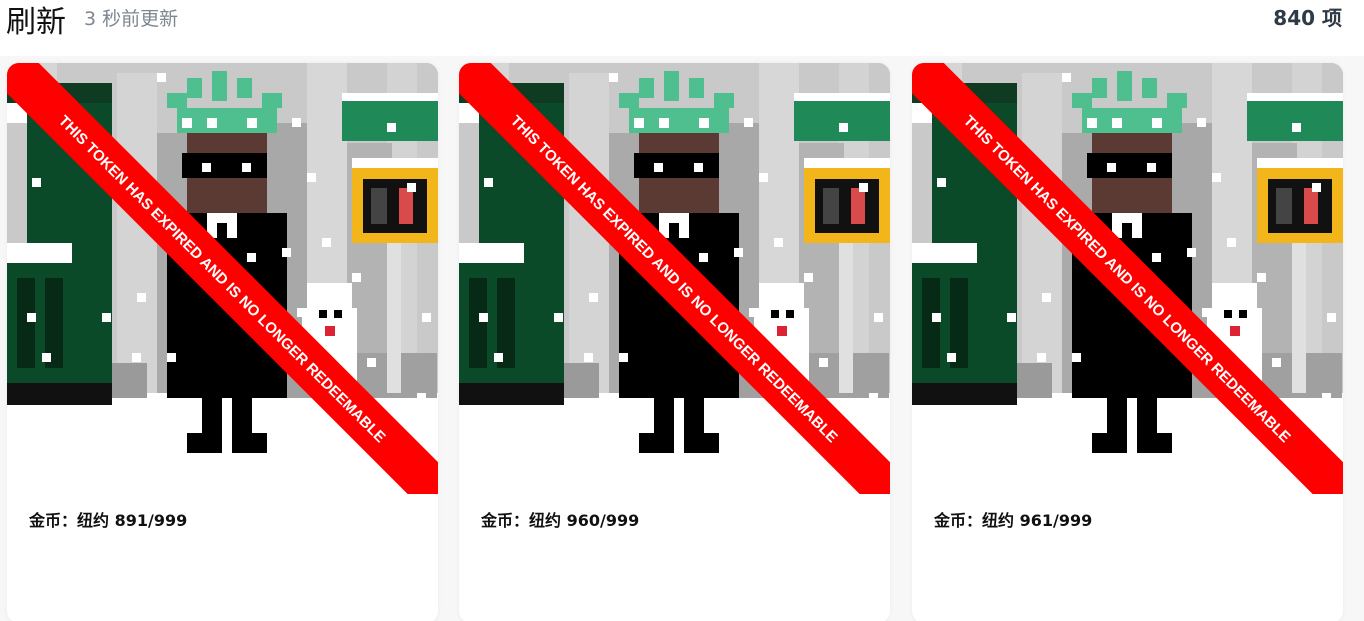  I want to click on nft-card-title: 金币：纽约 961/999, so click(1013, 520).